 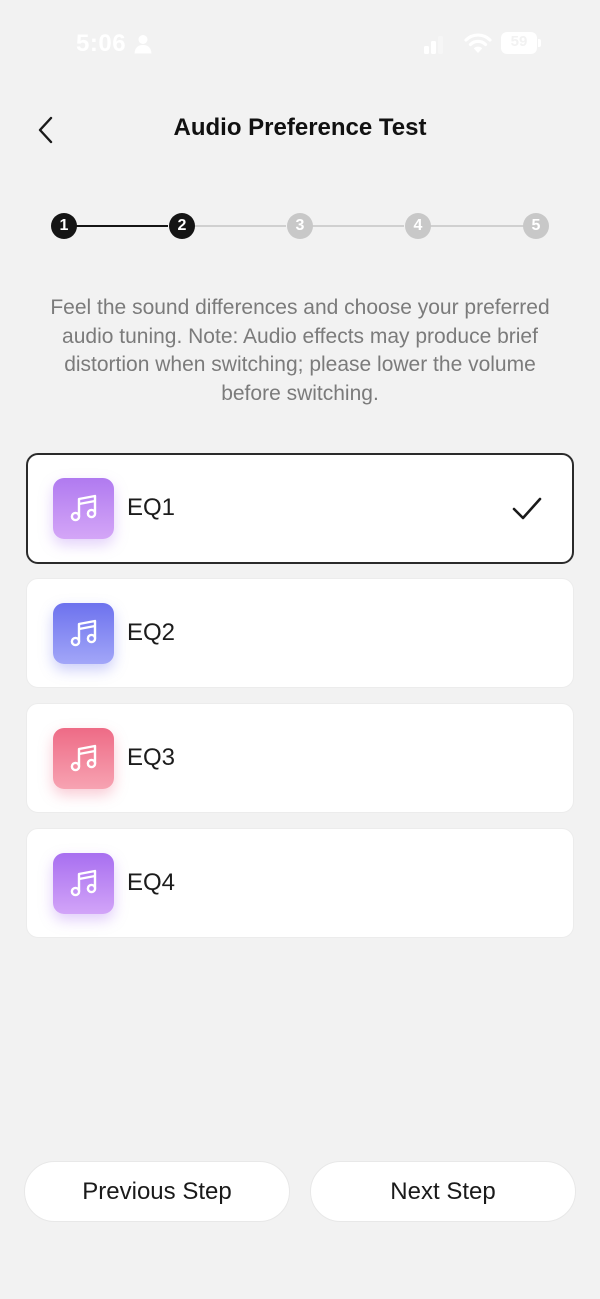 I want to click on status-time: 5:06, so click(x=101, y=43).